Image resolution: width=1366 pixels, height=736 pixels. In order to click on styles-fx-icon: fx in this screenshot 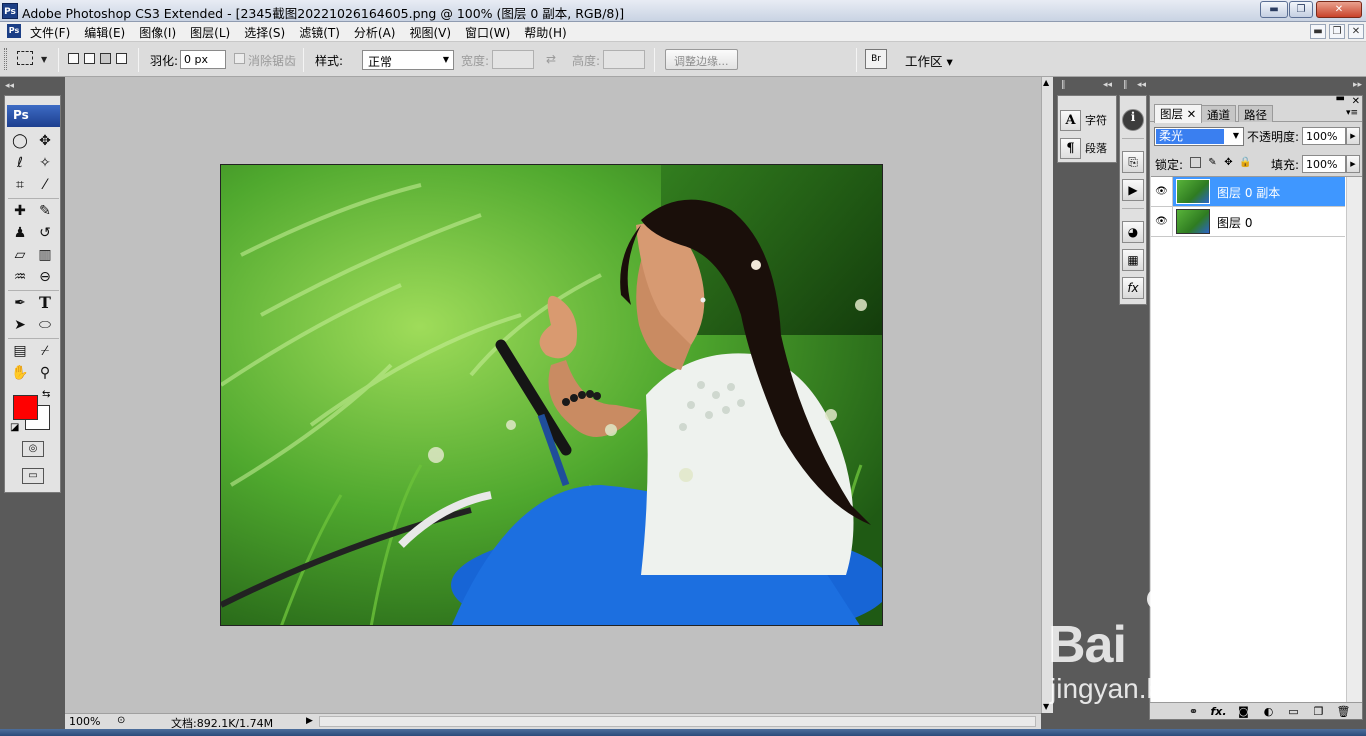, I will do `click(1133, 288)`.